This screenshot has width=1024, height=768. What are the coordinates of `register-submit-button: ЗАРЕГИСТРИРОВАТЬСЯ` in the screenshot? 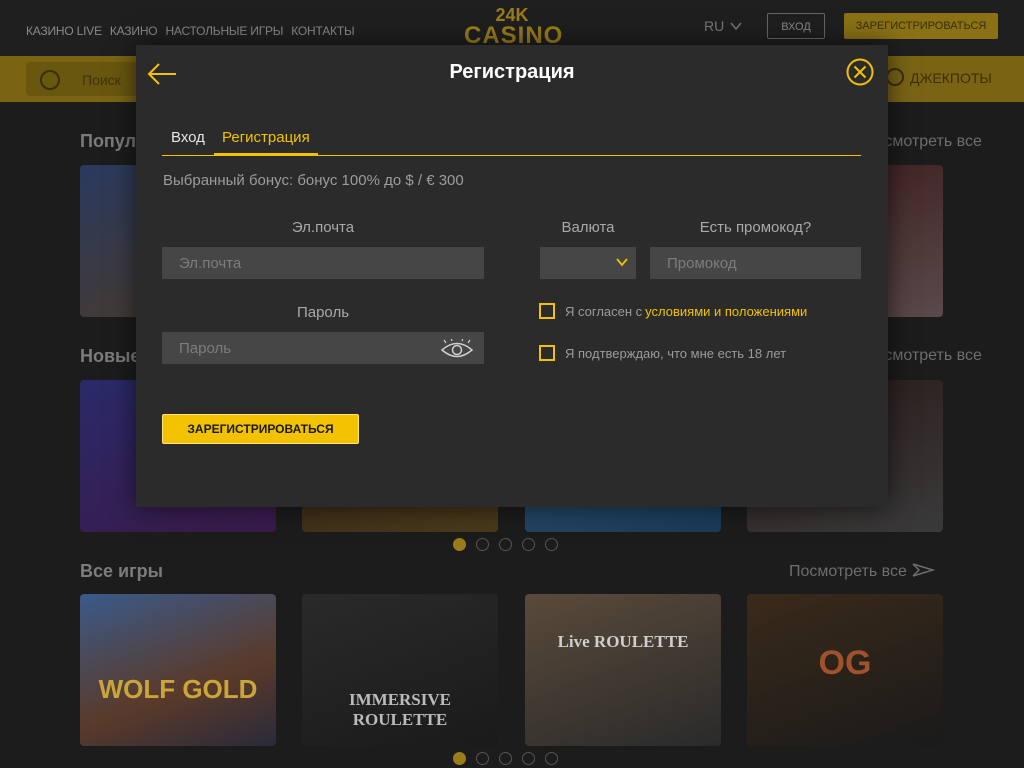 It's located at (260, 429).